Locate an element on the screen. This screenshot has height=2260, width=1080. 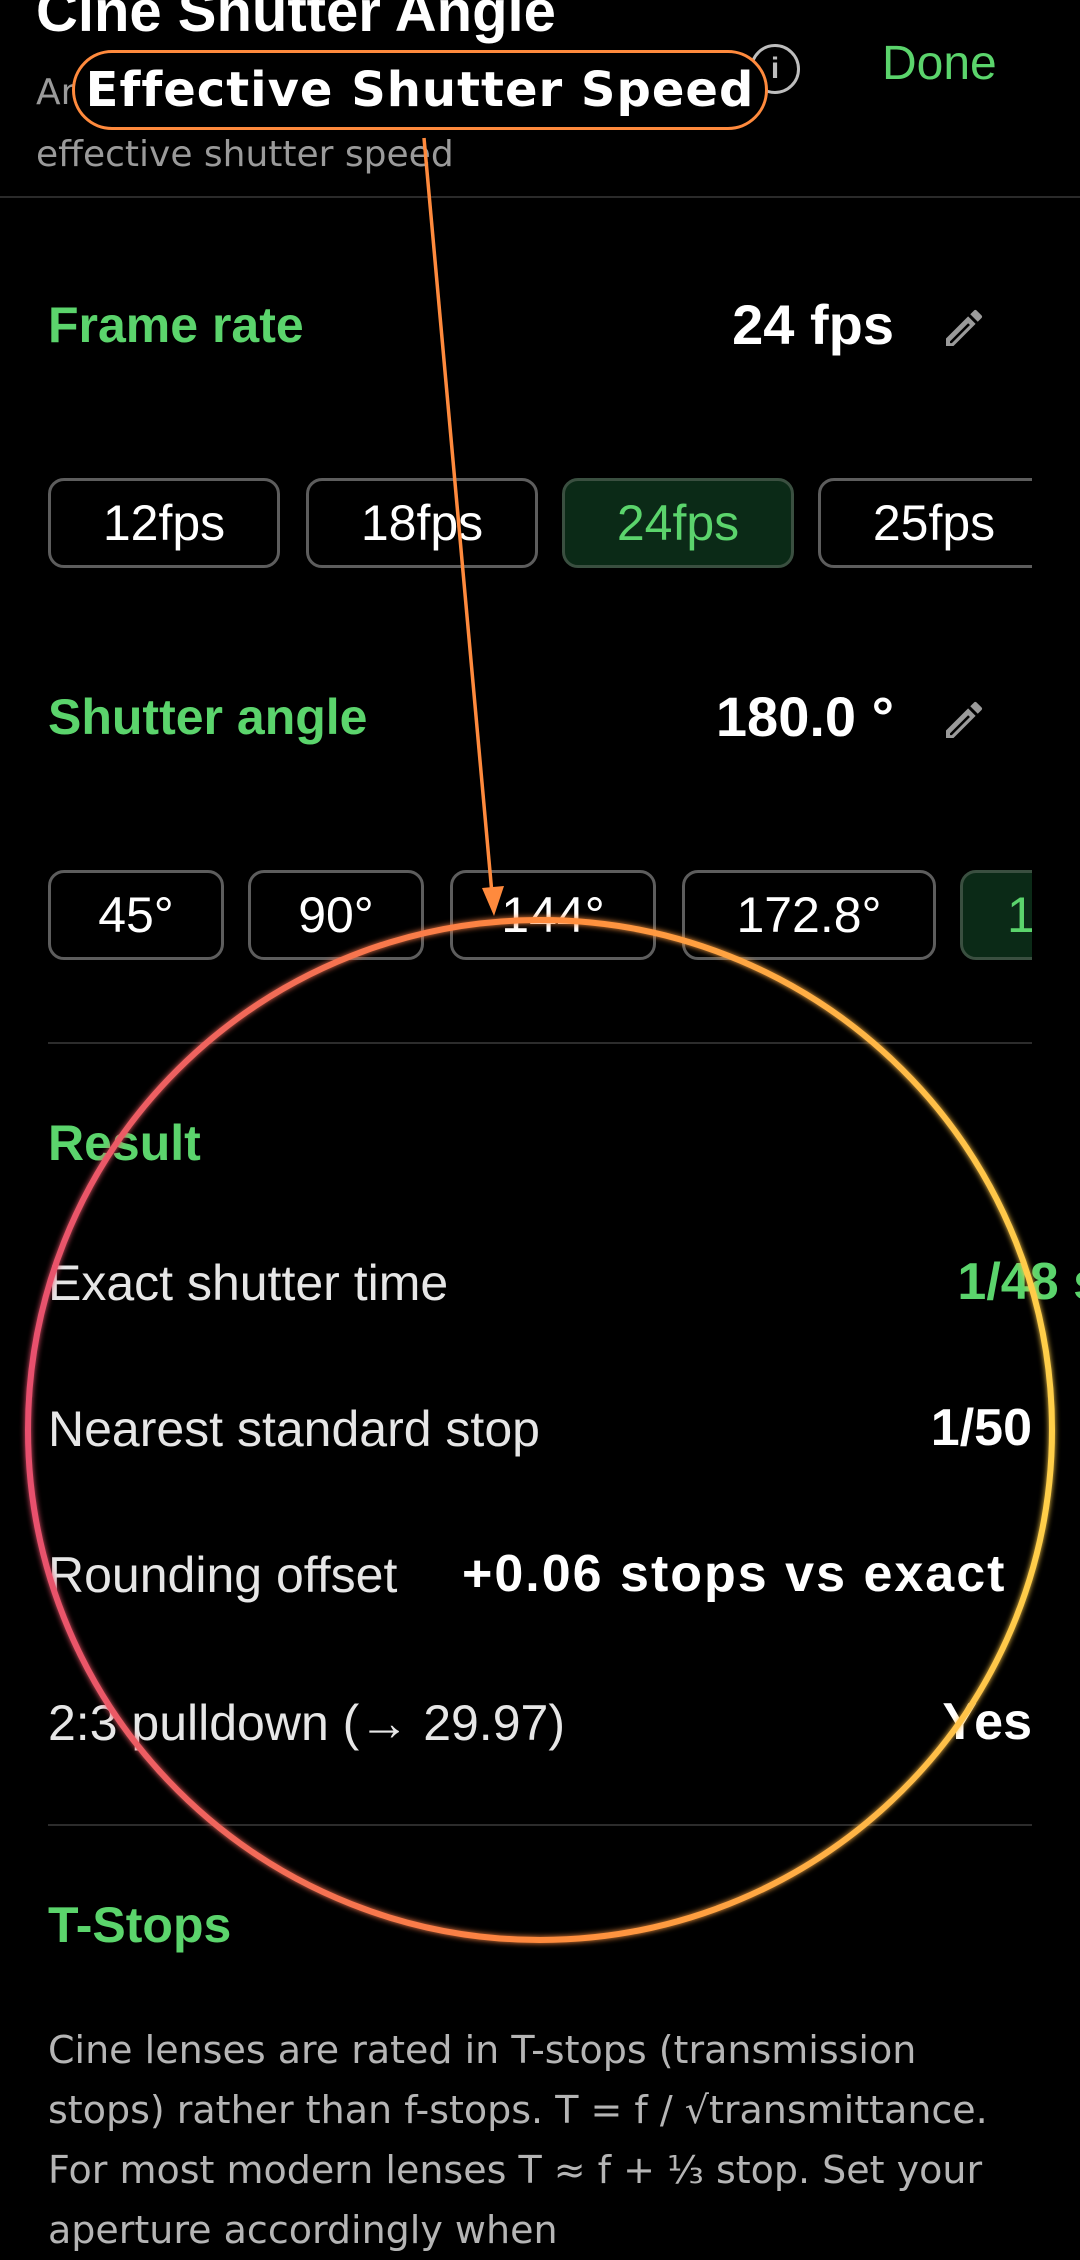
chip-18fps: 18fps is located at coordinates (422, 523).